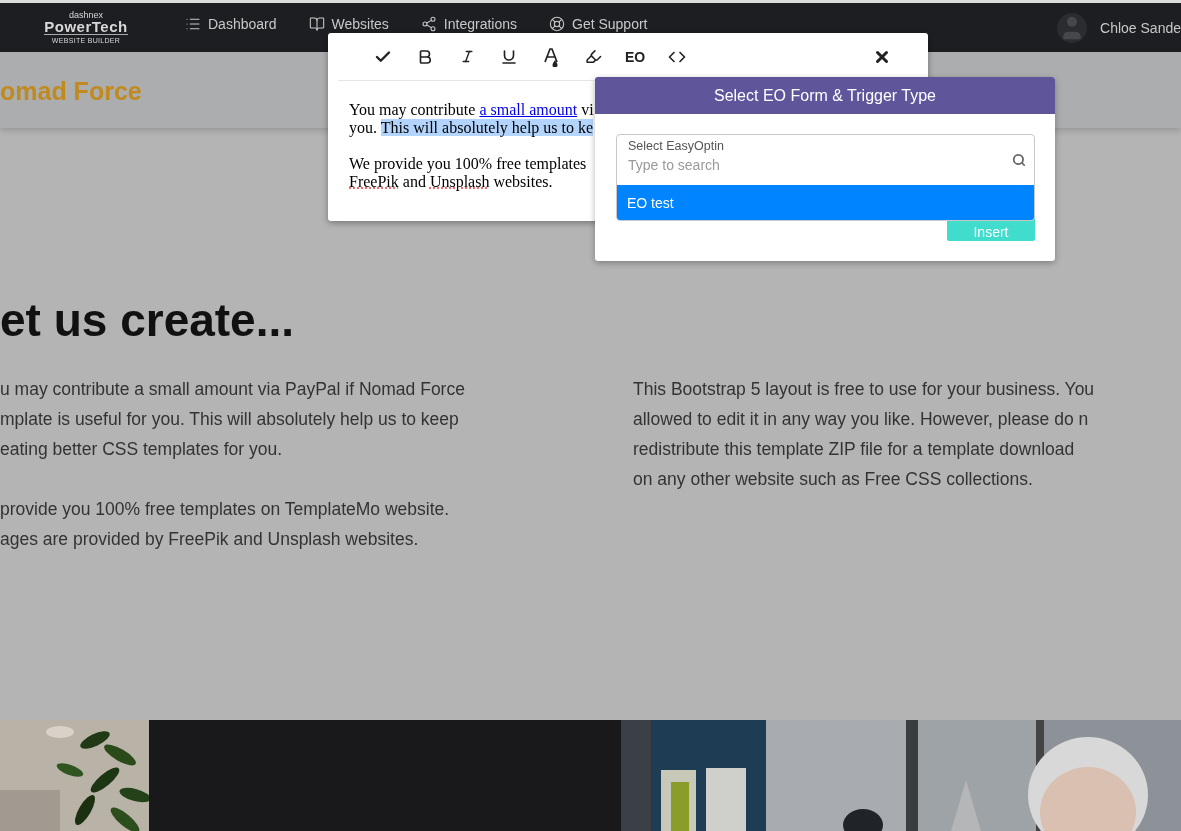 The height and width of the screenshot is (831, 1181). What do you see at coordinates (428, 23) in the screenshot?
I see `share-icon` at bounding box center [428, 23].